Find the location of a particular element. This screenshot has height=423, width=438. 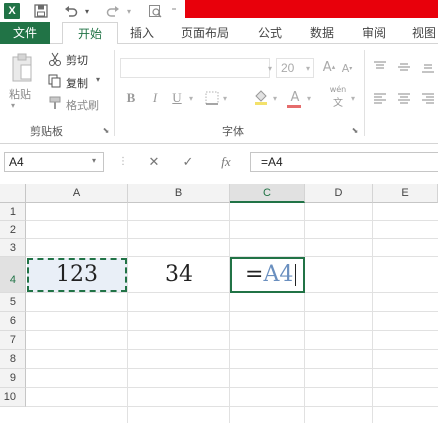

tab-review: 审阅 is located at coordinates (374, 33).